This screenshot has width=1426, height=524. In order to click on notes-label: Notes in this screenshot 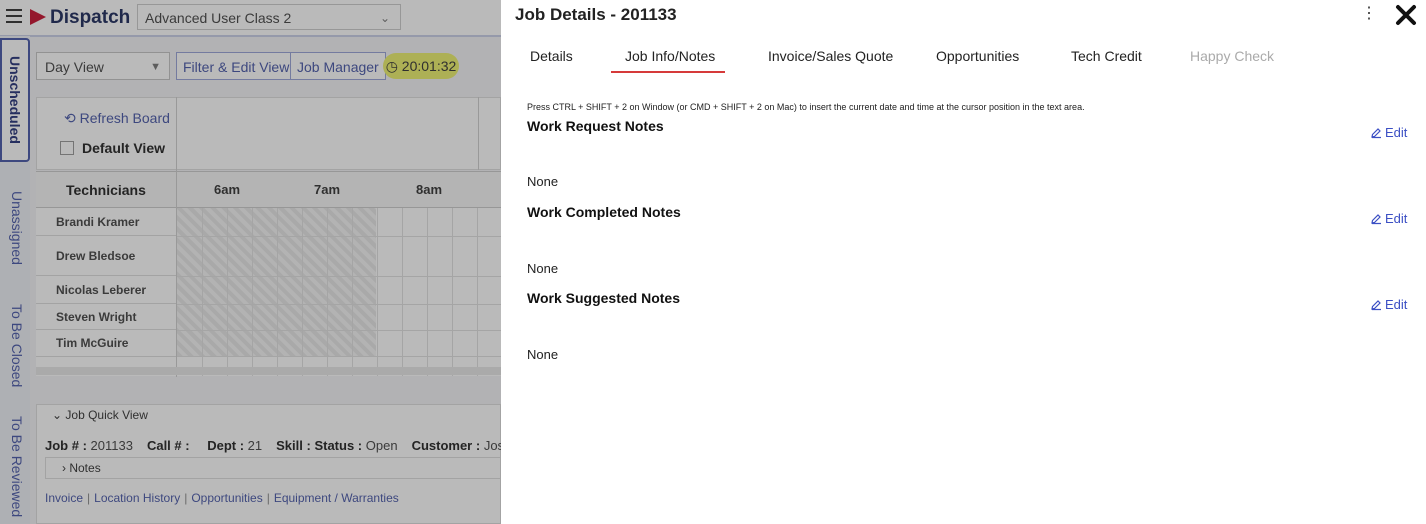, I will do `click(85, 468)`.